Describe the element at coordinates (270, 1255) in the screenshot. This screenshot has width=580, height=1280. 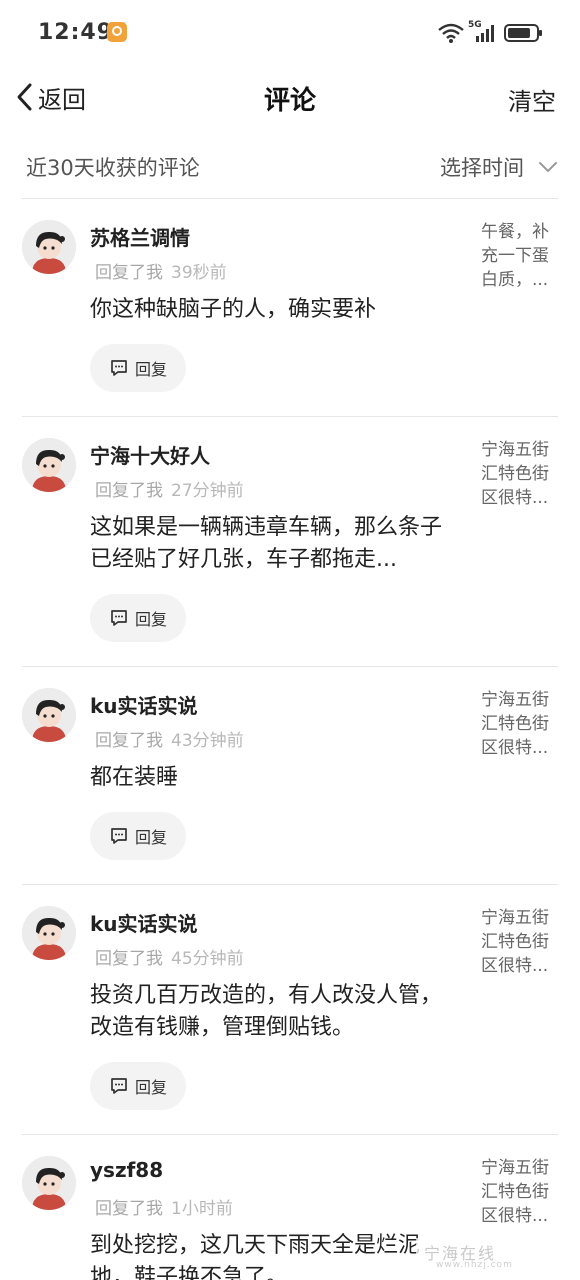
I see `comment-content: 到处挖挖，这几天下雨天全是烂泥地，鞋子换不急了。` at that location.